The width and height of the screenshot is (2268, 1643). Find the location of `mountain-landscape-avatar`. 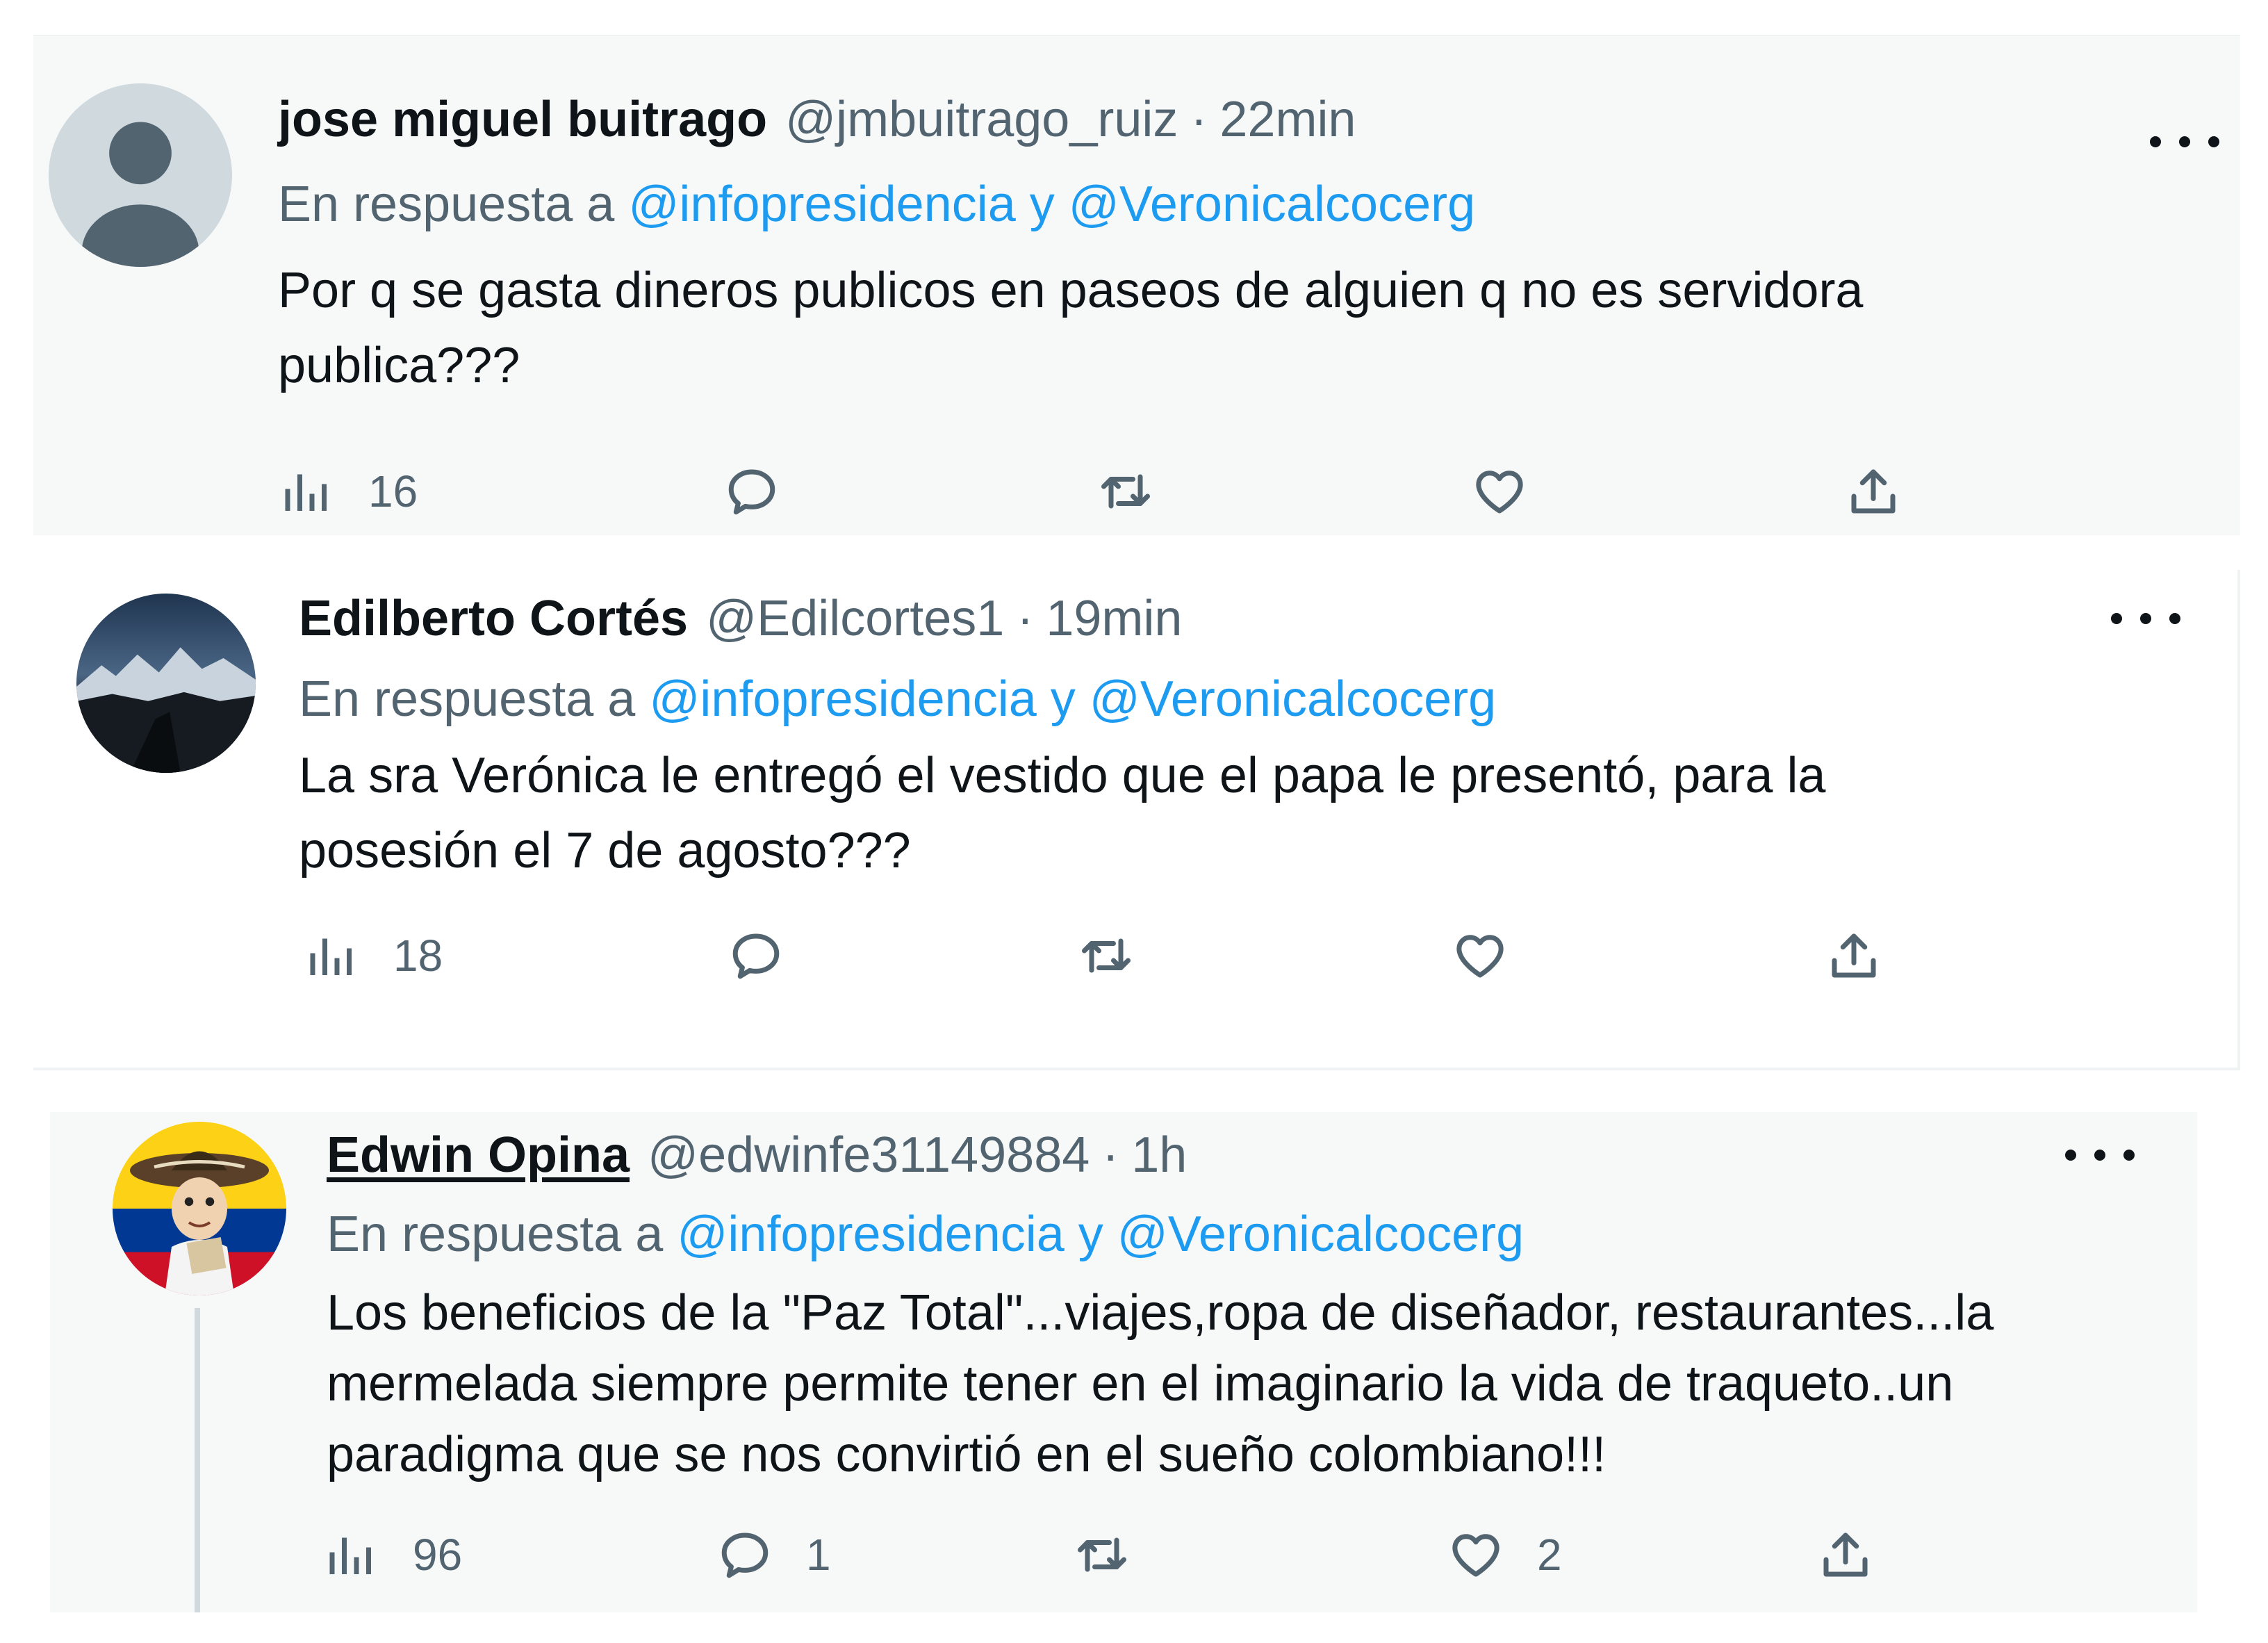

mountain-landscape-avatar is located at coordinates (166, 683).